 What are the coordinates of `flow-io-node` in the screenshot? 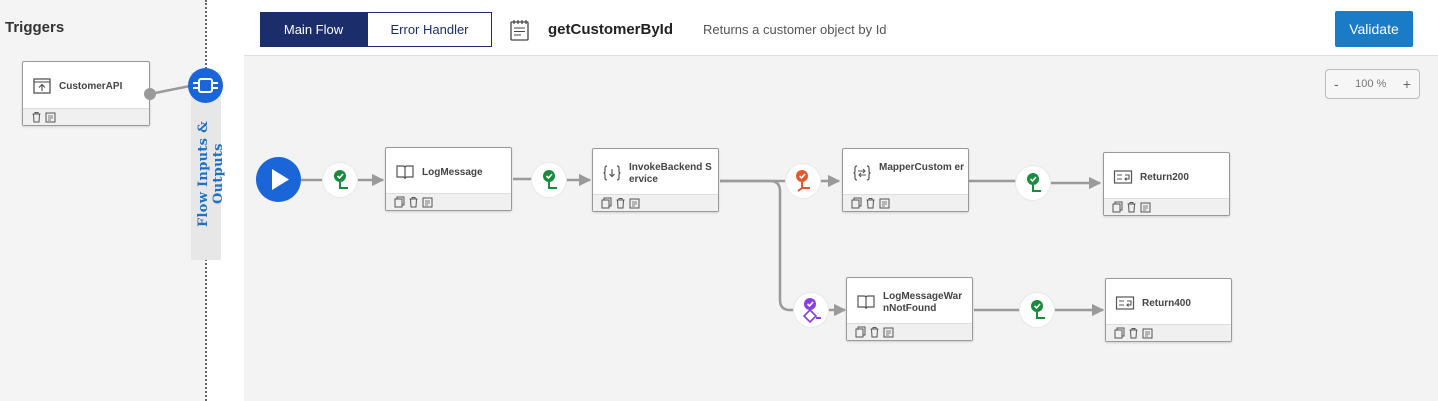 It's located at (205, 85).